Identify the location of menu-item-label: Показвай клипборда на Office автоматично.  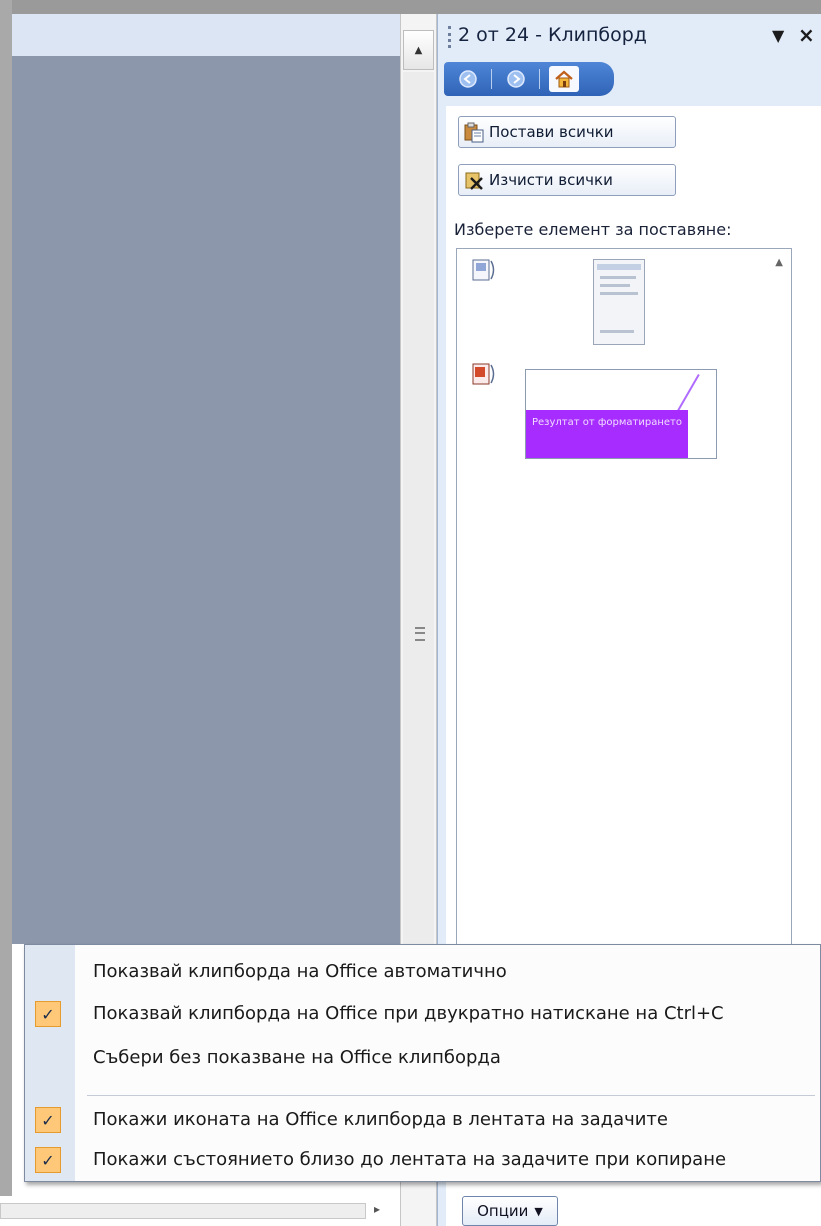
(300, 971).